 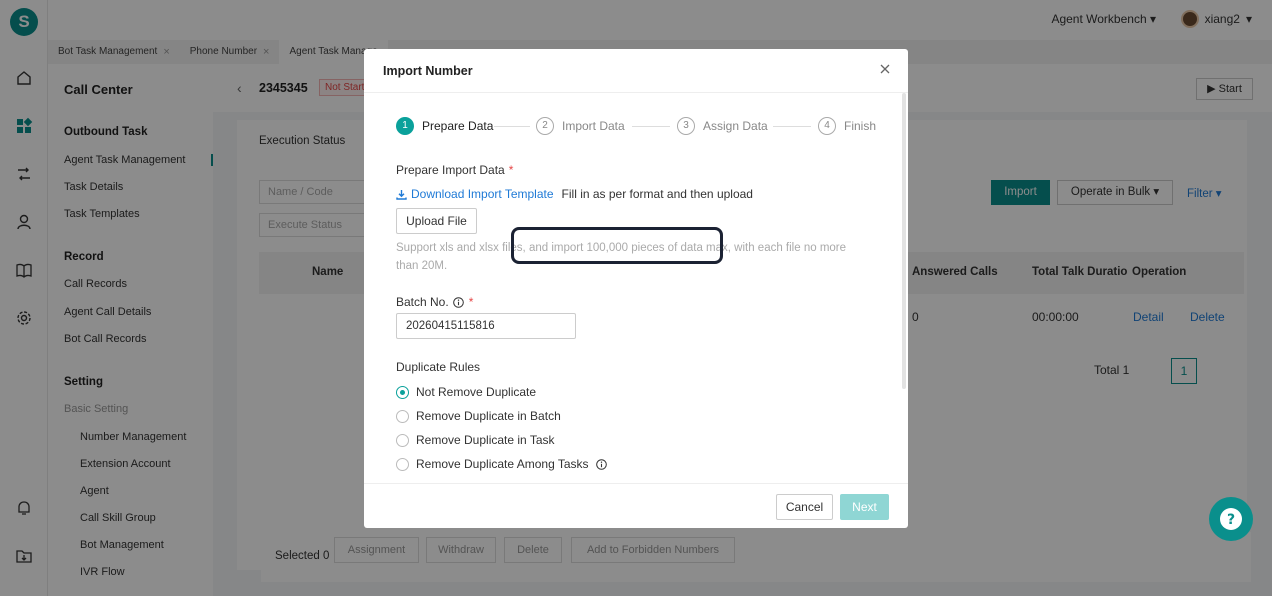 I want to click on step-assign-data: 3 Assign Data, so click(x=722, y=126).